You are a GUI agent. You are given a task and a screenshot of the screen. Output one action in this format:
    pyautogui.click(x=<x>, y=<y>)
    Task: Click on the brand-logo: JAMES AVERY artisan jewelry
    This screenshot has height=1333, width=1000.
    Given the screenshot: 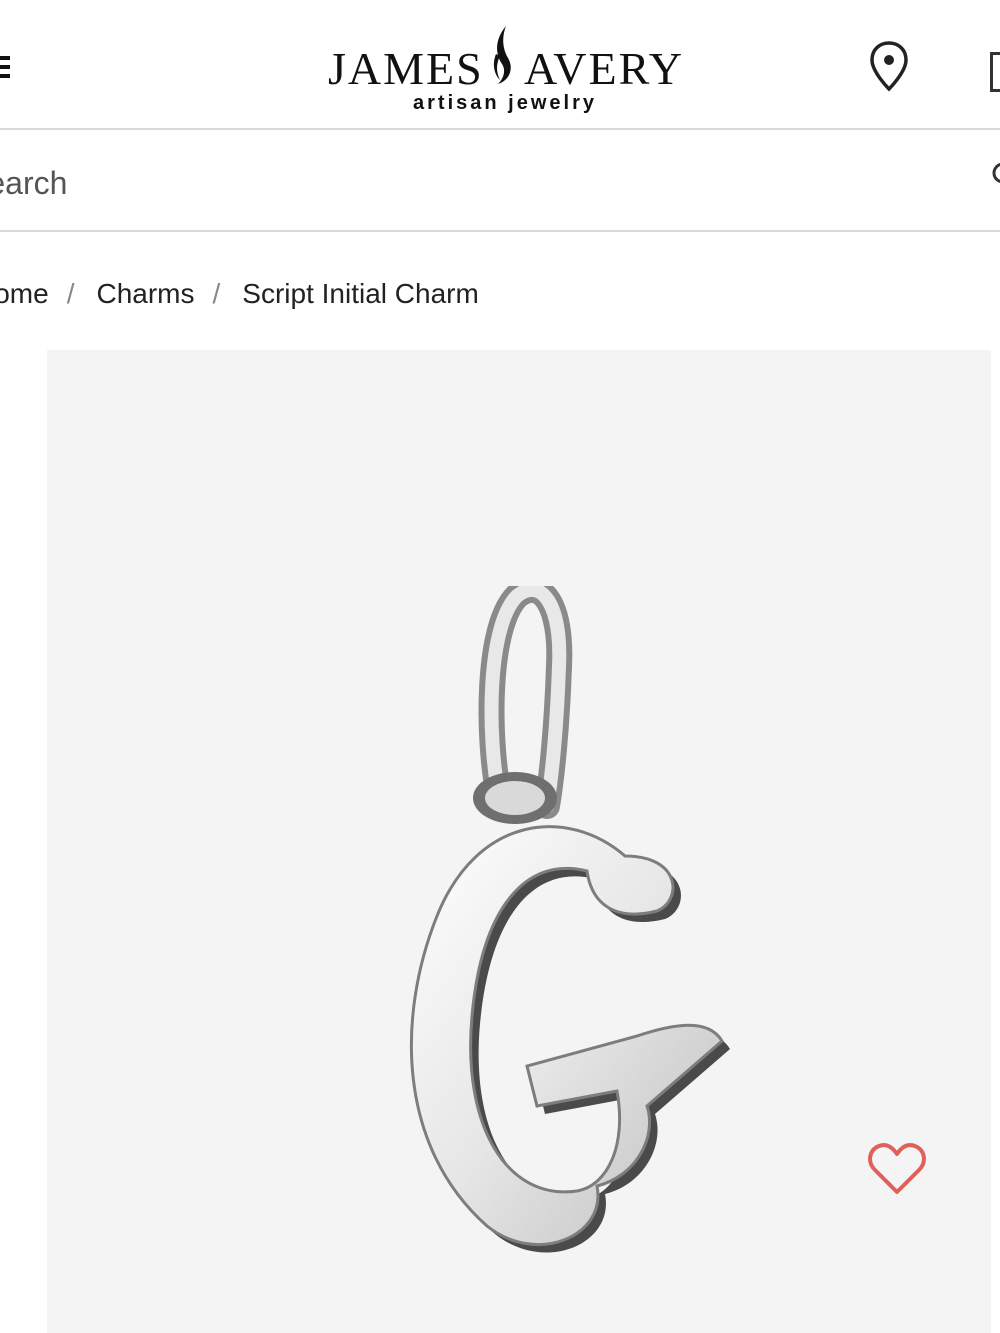 What is the action you would take?
    pyautogui.click(x=505, y=72)
    